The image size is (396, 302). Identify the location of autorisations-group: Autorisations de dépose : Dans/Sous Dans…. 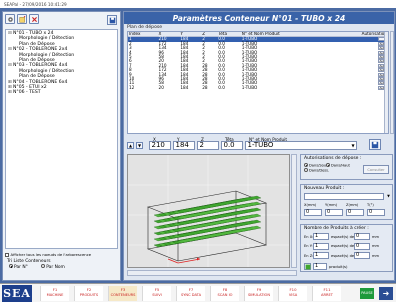
(346, 167).